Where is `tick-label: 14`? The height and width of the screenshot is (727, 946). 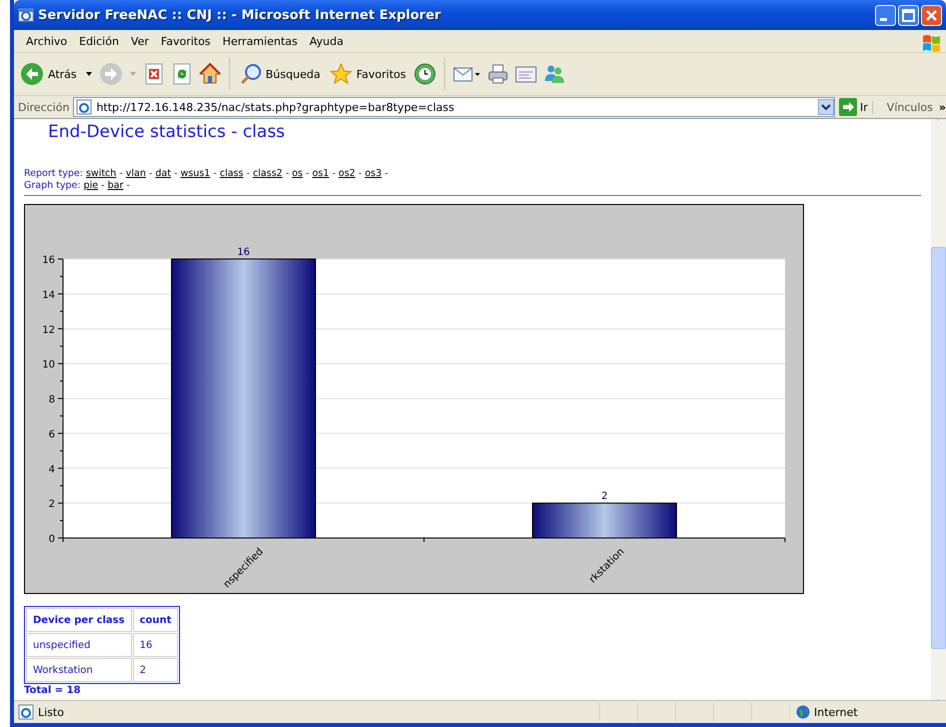
tick-label: 14 is located at coordinates (48, 295).